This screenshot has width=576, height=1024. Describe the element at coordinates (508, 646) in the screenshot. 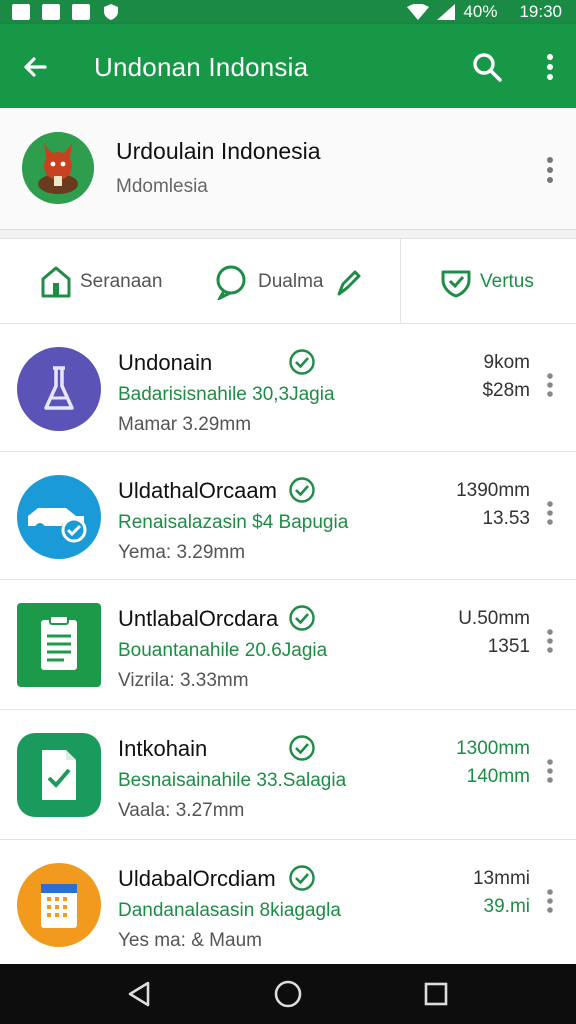

I see `item-value-secondary: 1351` at that location.